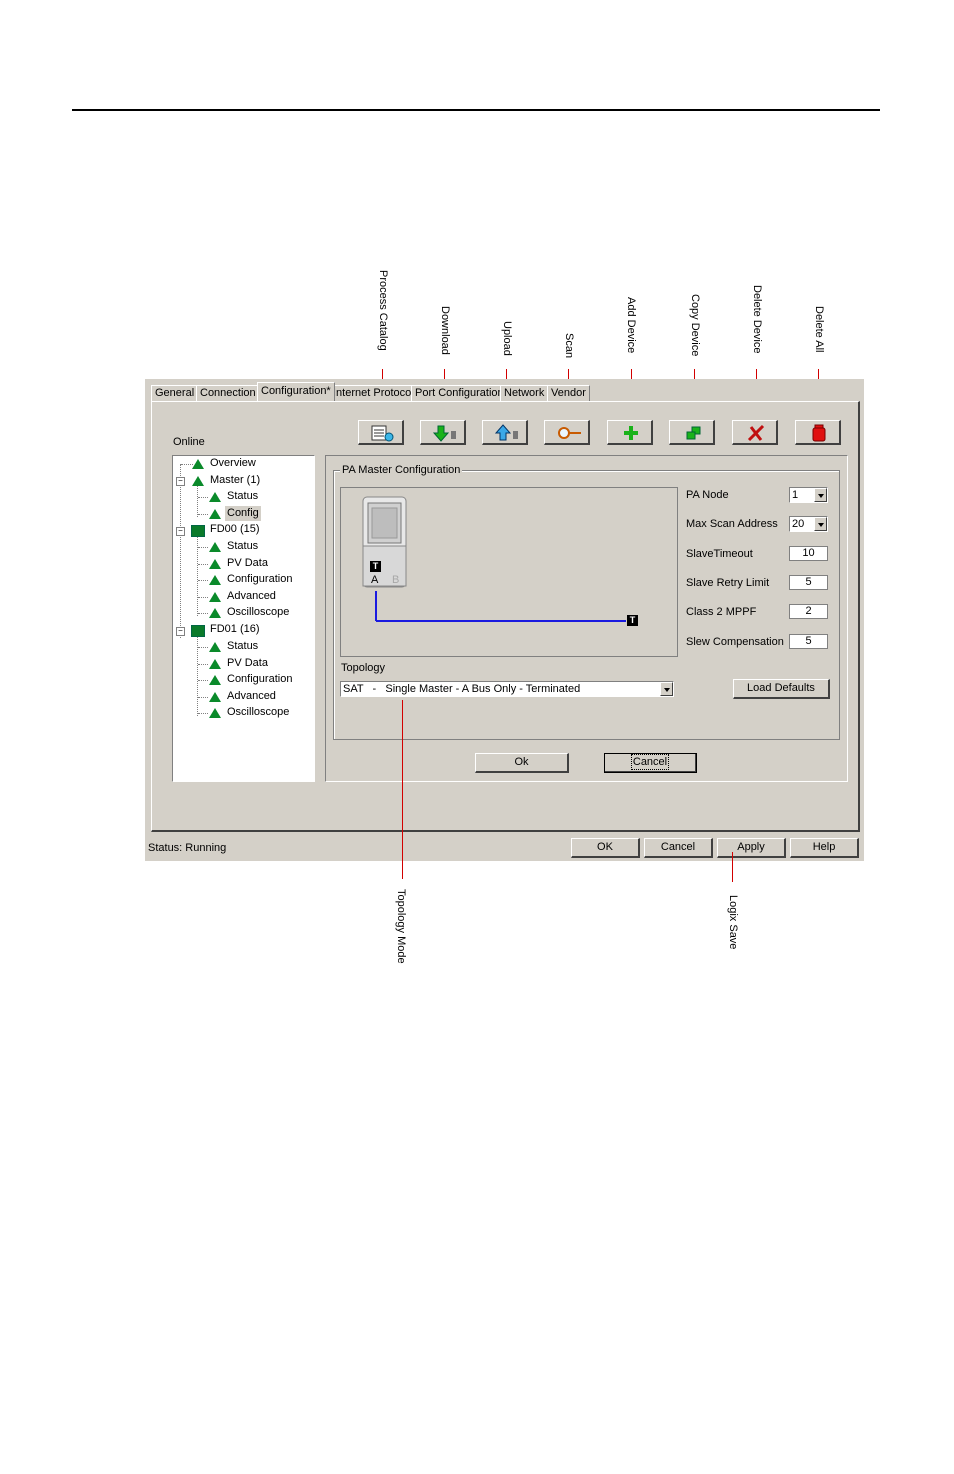 This screenshot has width=954, height=1474. I want to click on max-scan-label: Max Scan Address, so click(732, 524).